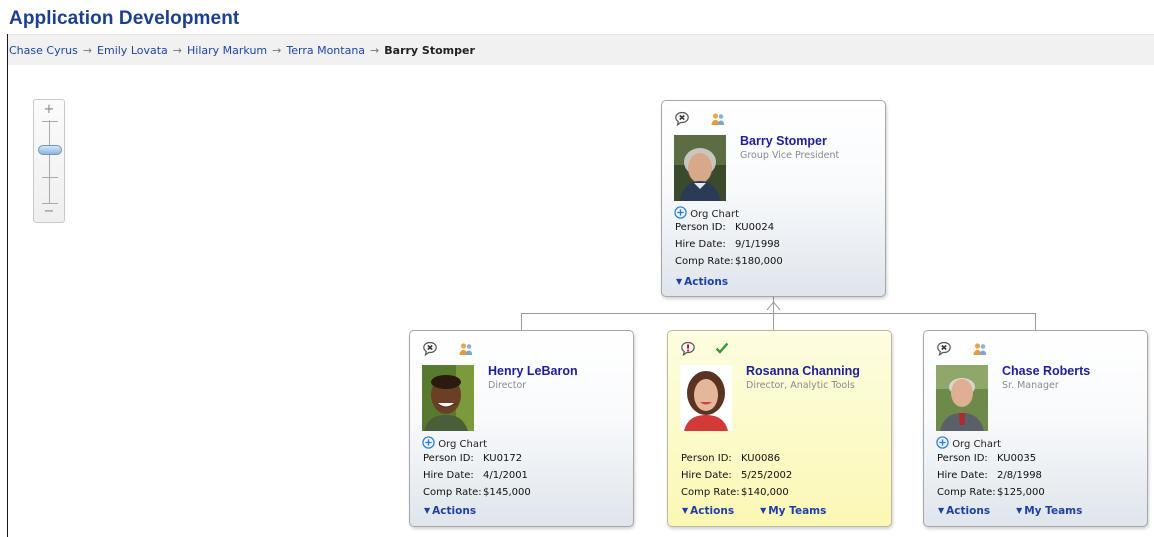 This screenshot has width=1154, height=537. I want to click on person-title: Group Vice President, so click(790, 155).